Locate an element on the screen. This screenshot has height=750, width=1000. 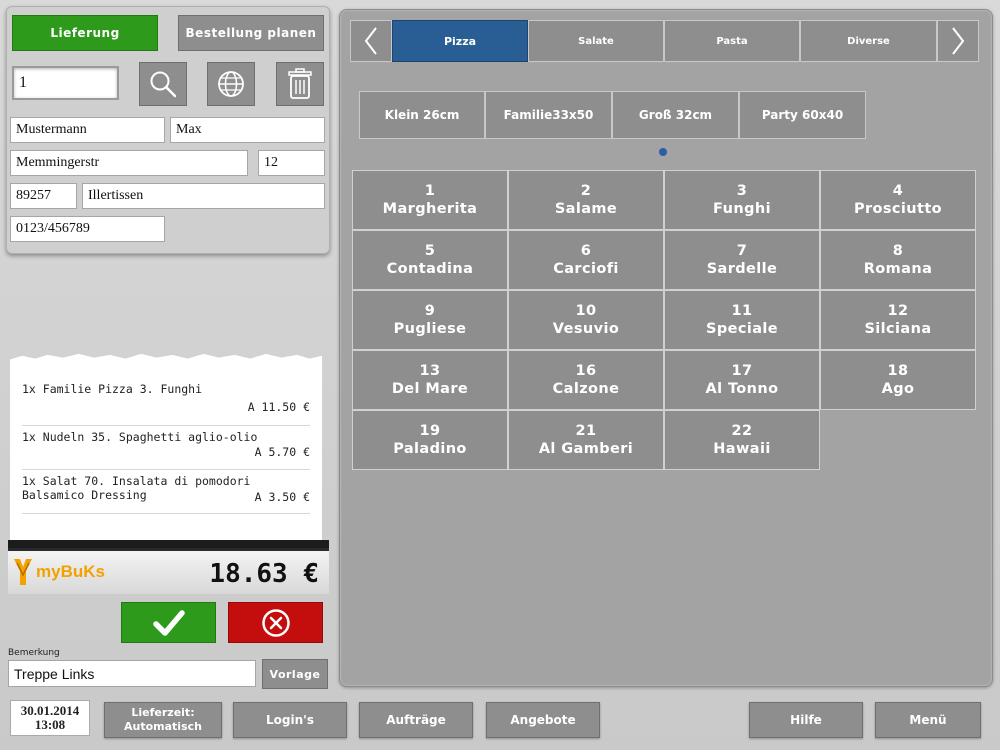
logo: myBuKs is located at coordinates (58, 572).